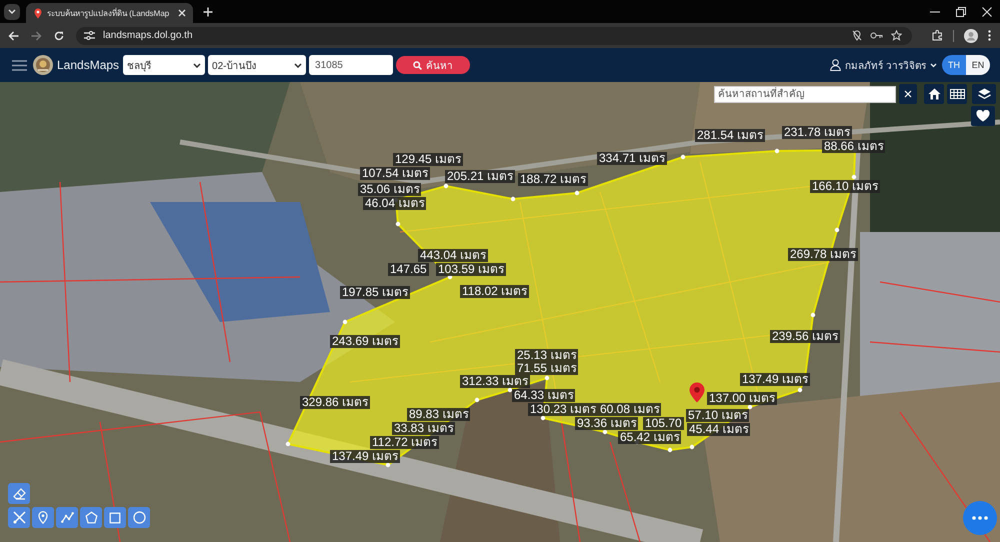  I want to click on search-button: ค้นหา, so click(433, 65).